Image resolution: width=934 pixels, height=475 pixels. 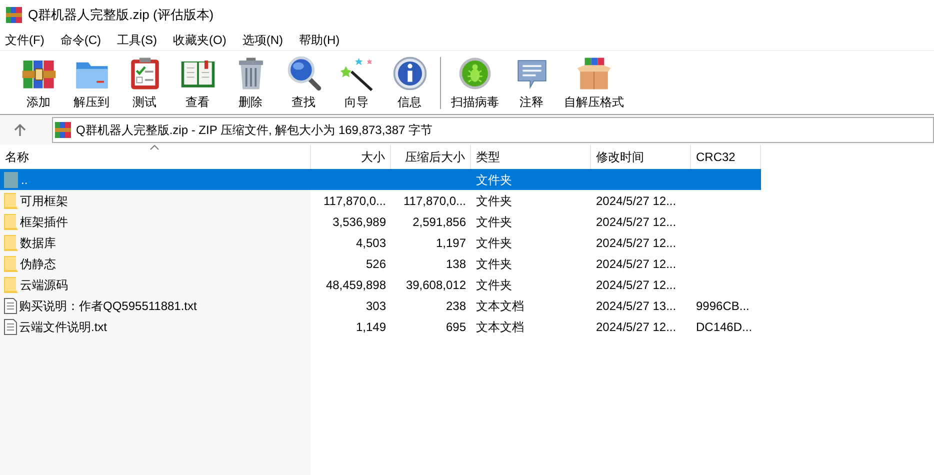 What do you see at coordinates (371, 243) in the screenshot?
I see `size-cell: 4,503` at bounding box center [371, 243].